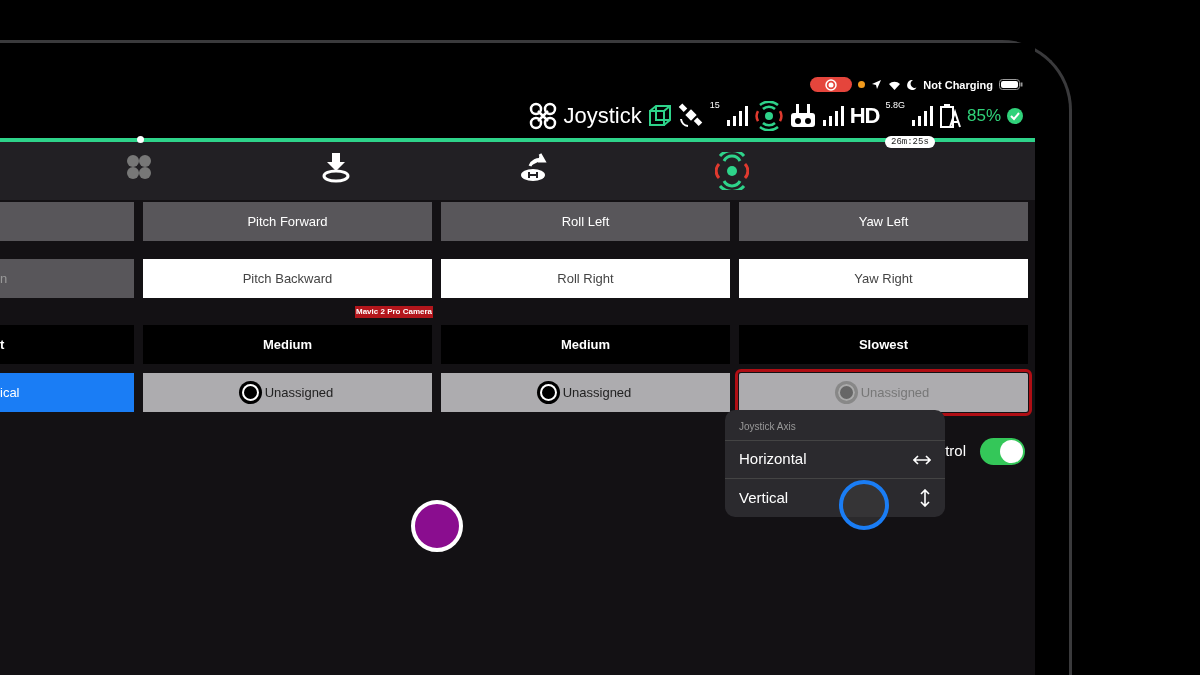 This screenshot has width=1200, height=675. I want to click on dot-icon, so click(862, 85).